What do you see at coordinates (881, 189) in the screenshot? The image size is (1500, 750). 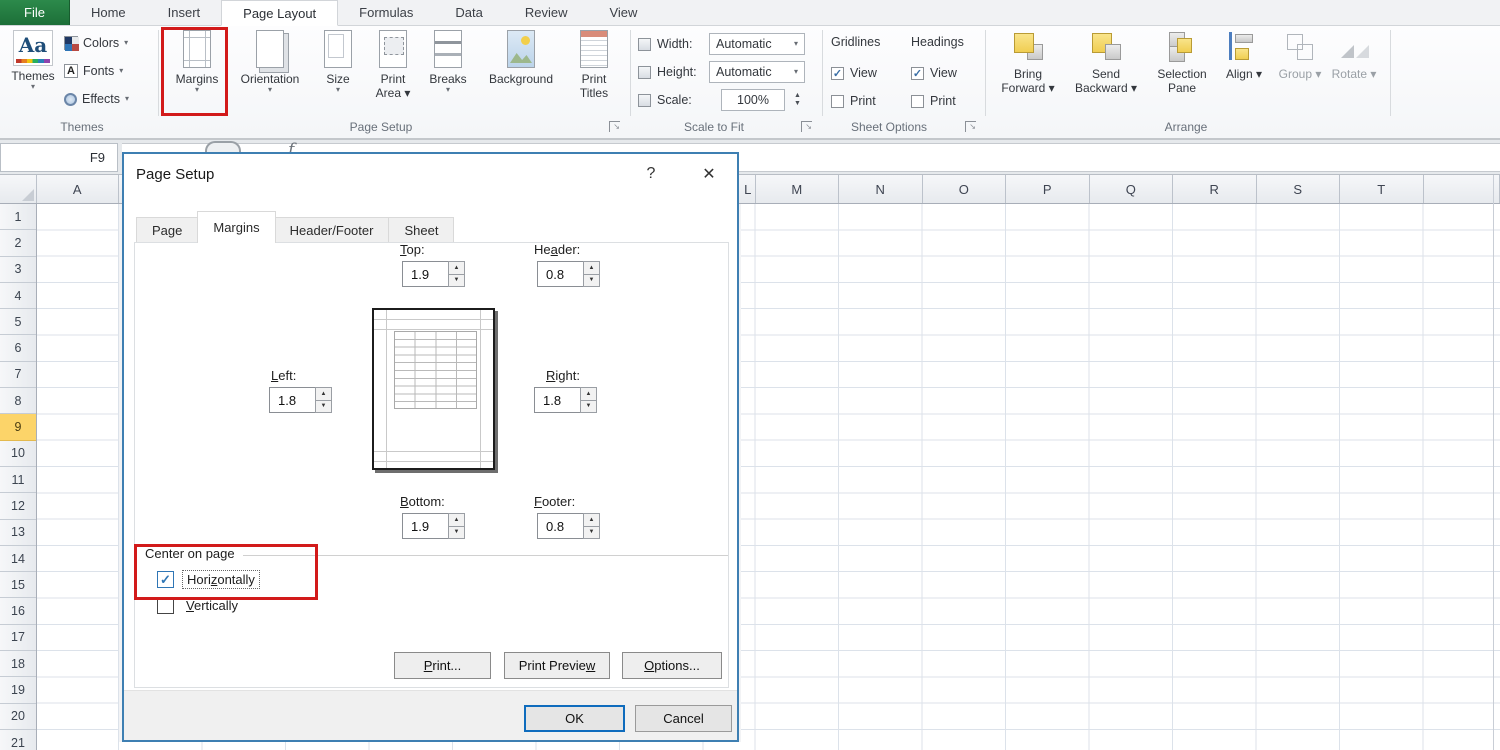 I see `column-header-n: N` at bounding box center [881, 189].